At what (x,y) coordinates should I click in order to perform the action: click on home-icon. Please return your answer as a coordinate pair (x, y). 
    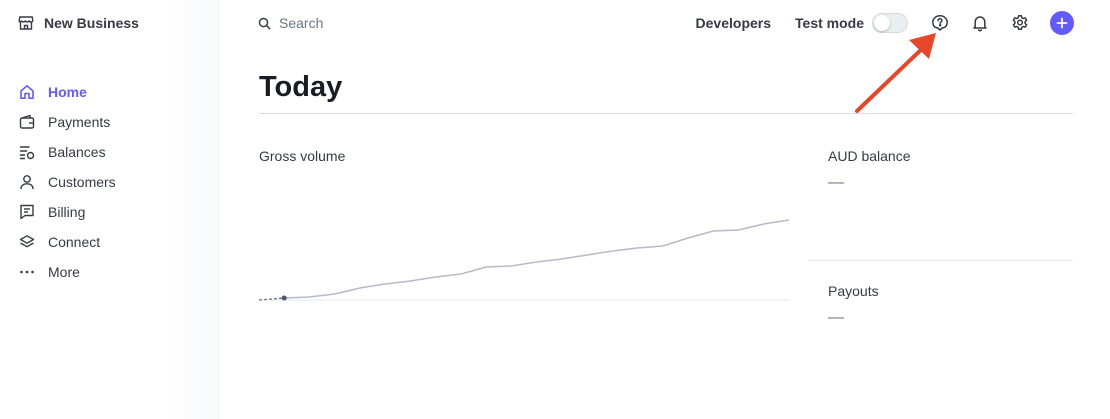
    Looking at the image, I should click on (27, 92).